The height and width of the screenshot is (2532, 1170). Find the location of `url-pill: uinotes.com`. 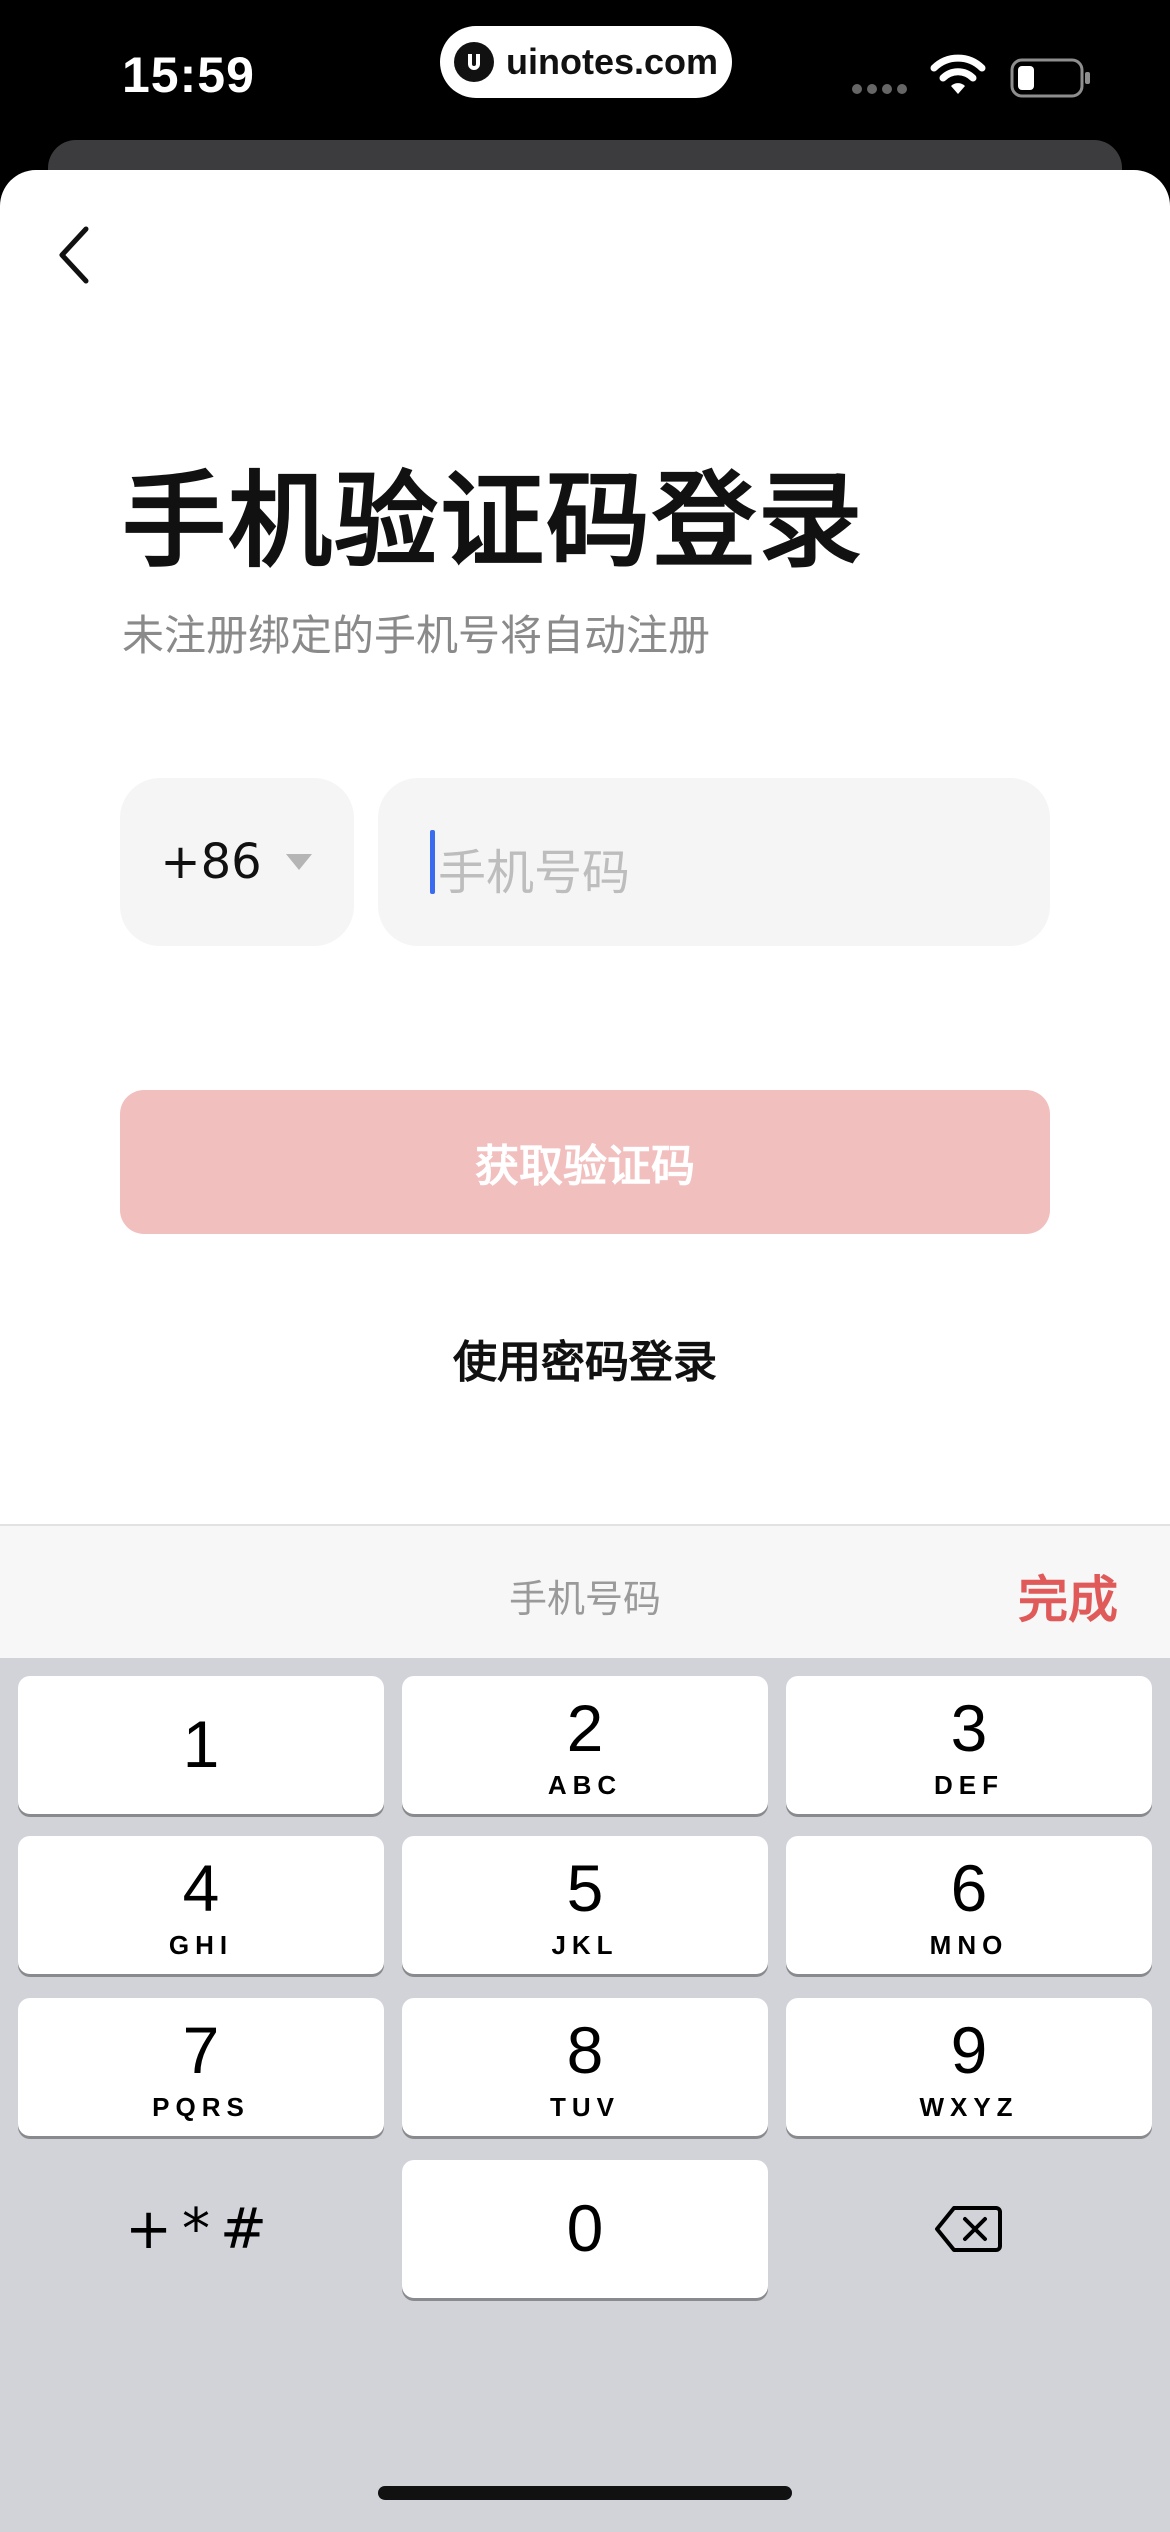

url-pill: uinotes.com is located at coordinates (586, 62).